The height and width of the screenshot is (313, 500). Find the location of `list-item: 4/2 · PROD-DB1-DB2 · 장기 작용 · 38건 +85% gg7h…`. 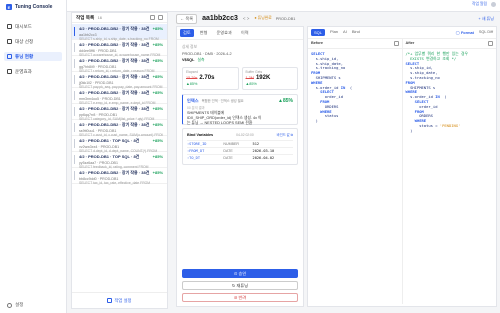

list-item: 4/2 · PROD-DB1-DB2 · 장기 작용 · 38건 +85% gg7h… is located at coordinates (119, 64).